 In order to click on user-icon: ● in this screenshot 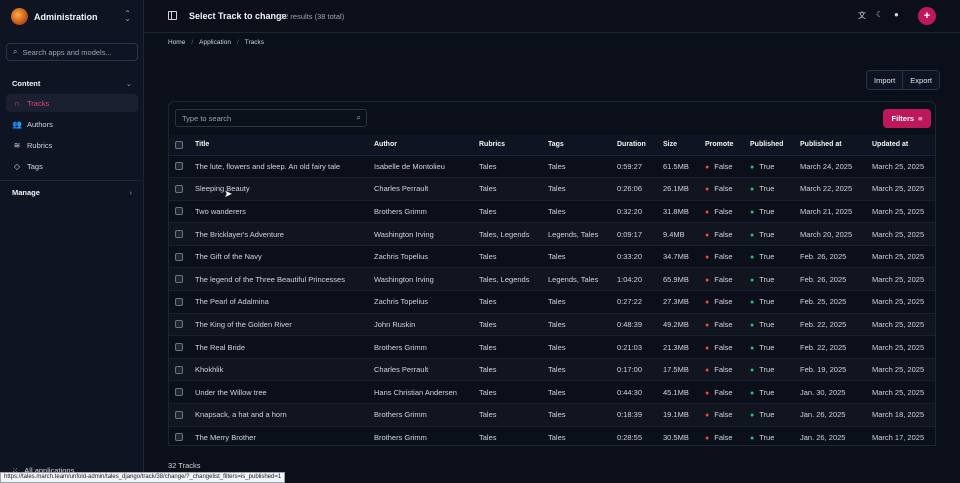, I will do `click(896, 14)`.